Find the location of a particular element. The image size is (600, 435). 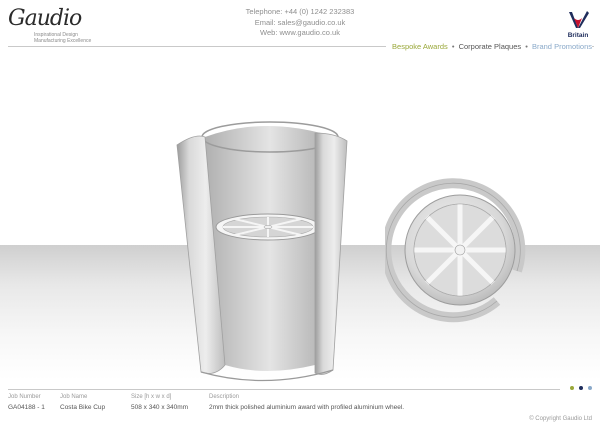

nav-corporate-plaques: Corporate Plaques is located at coordinates (490, 46).